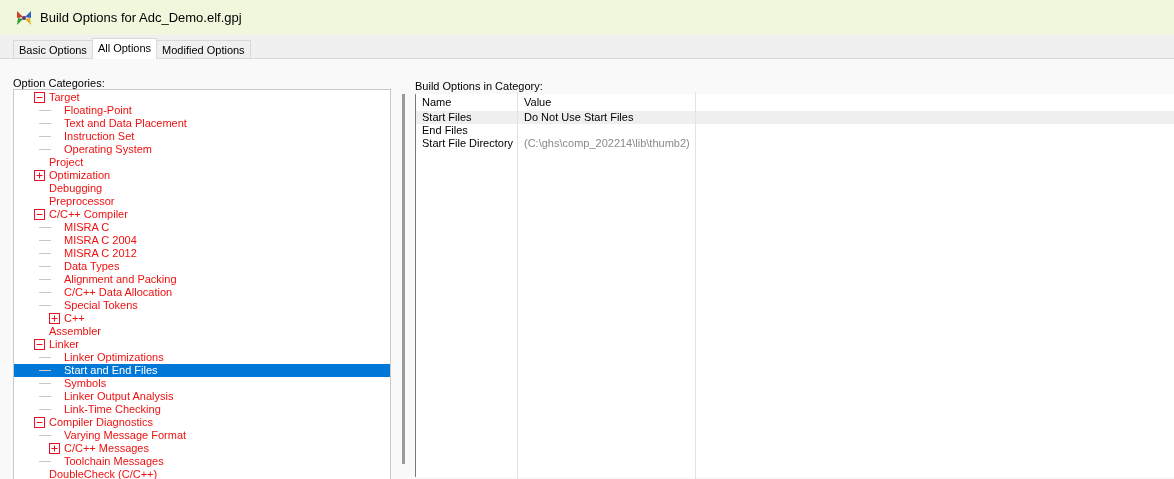 This screenshot has height=479, width=1174. I want to click on tree-item: Data Types, so click(202, 266).